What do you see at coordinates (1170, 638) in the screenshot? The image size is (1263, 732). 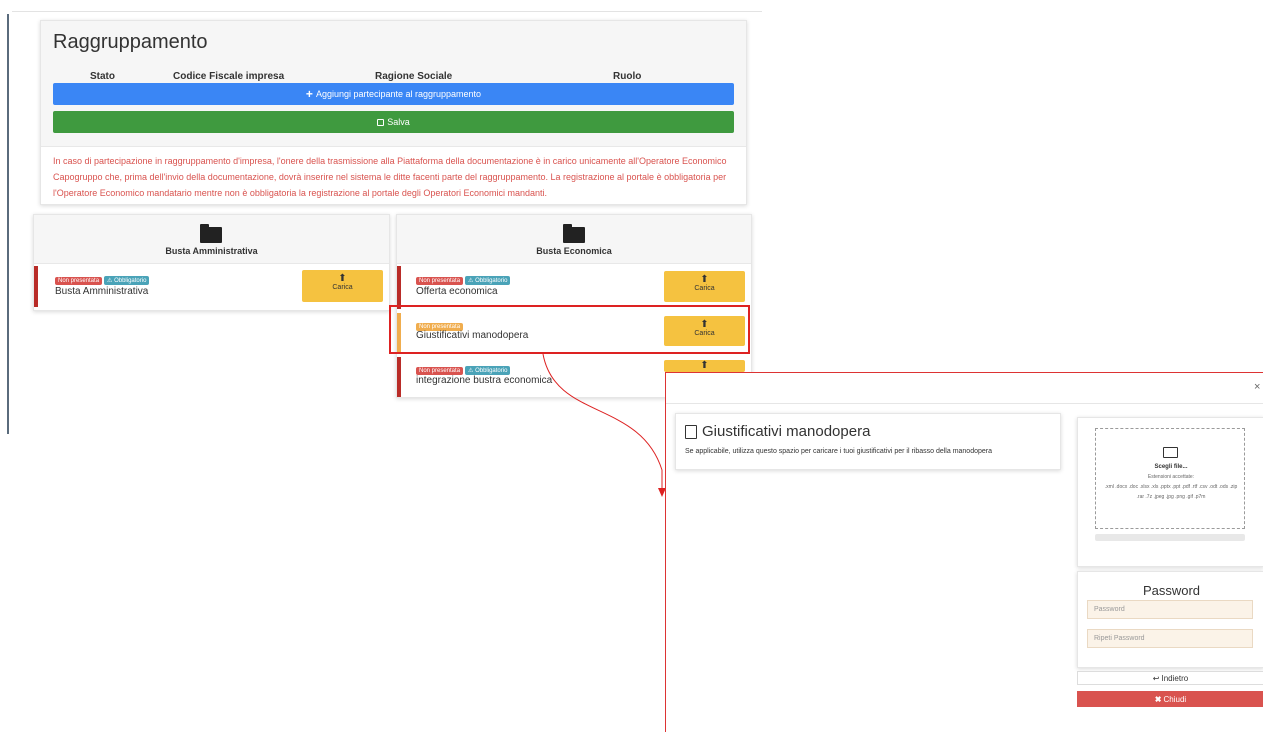 I see `repeat-password-input: Ripeti Password` at bounding box center [1170, 638].